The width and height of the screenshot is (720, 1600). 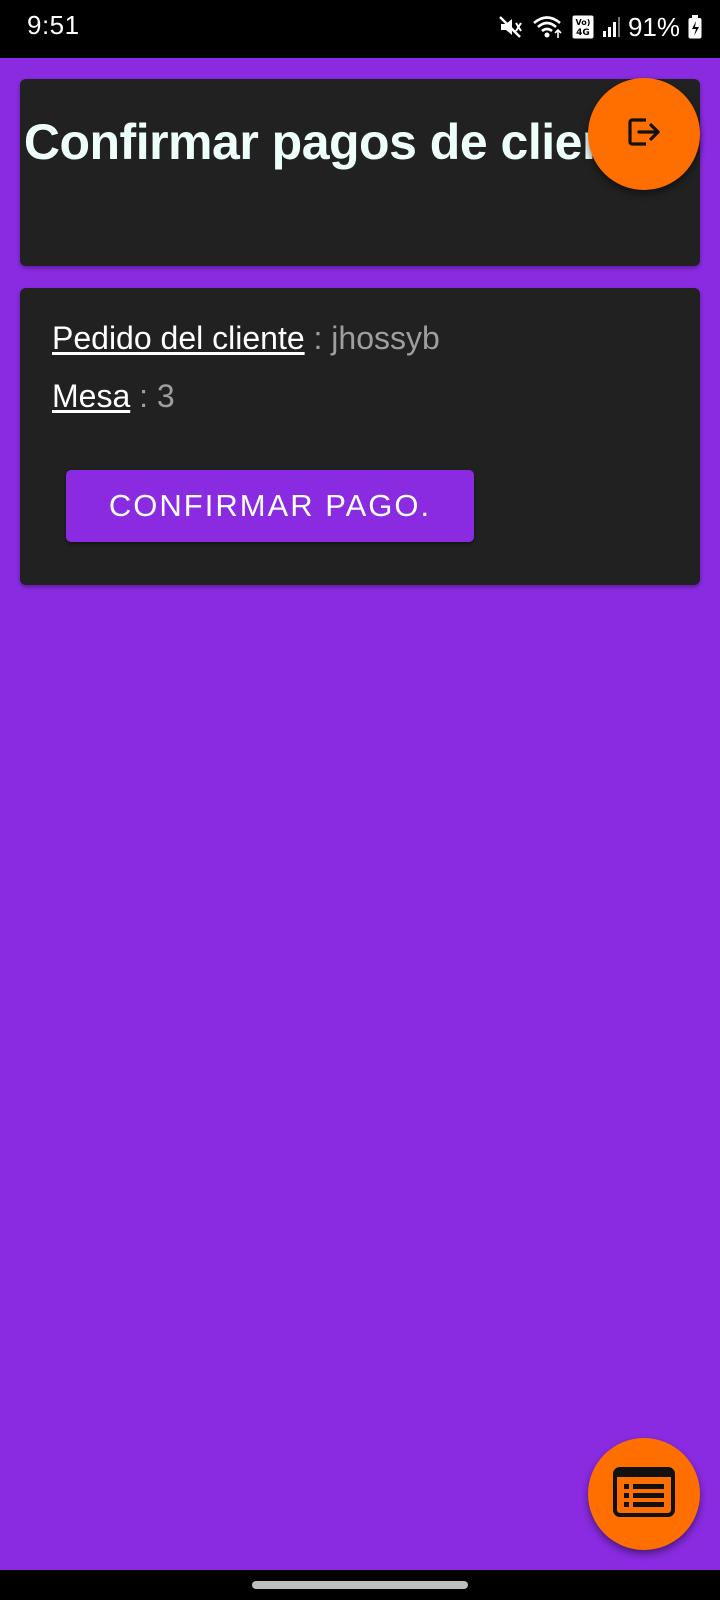 What do you see at coordinates (53, 25) in the screenshot?
I see `status-time: 9:51` at bounding box center [53, 25].